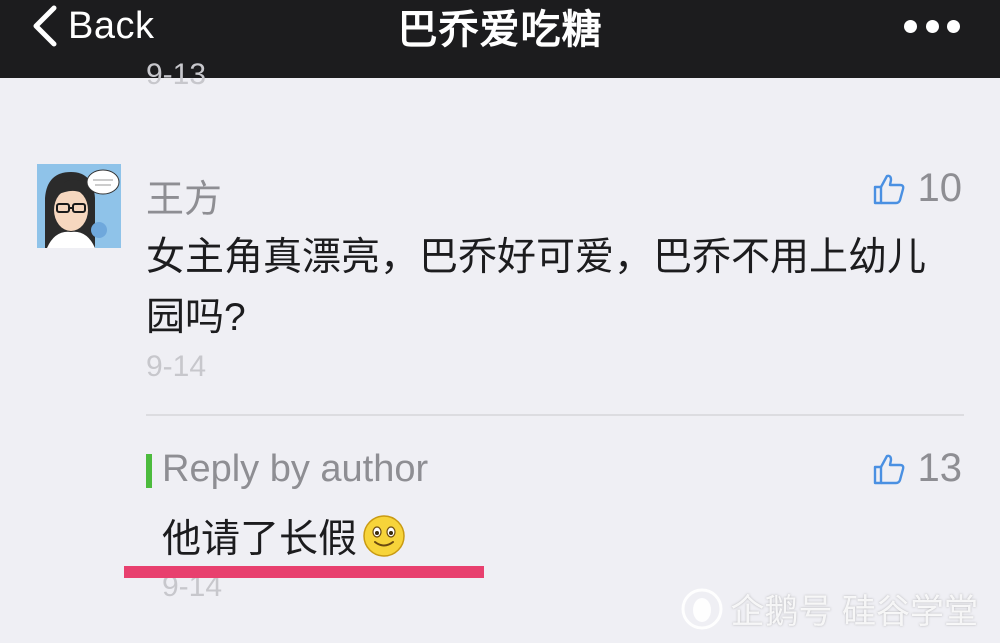  I want to click on reply-text: 他请了长假, so click(284, 536).